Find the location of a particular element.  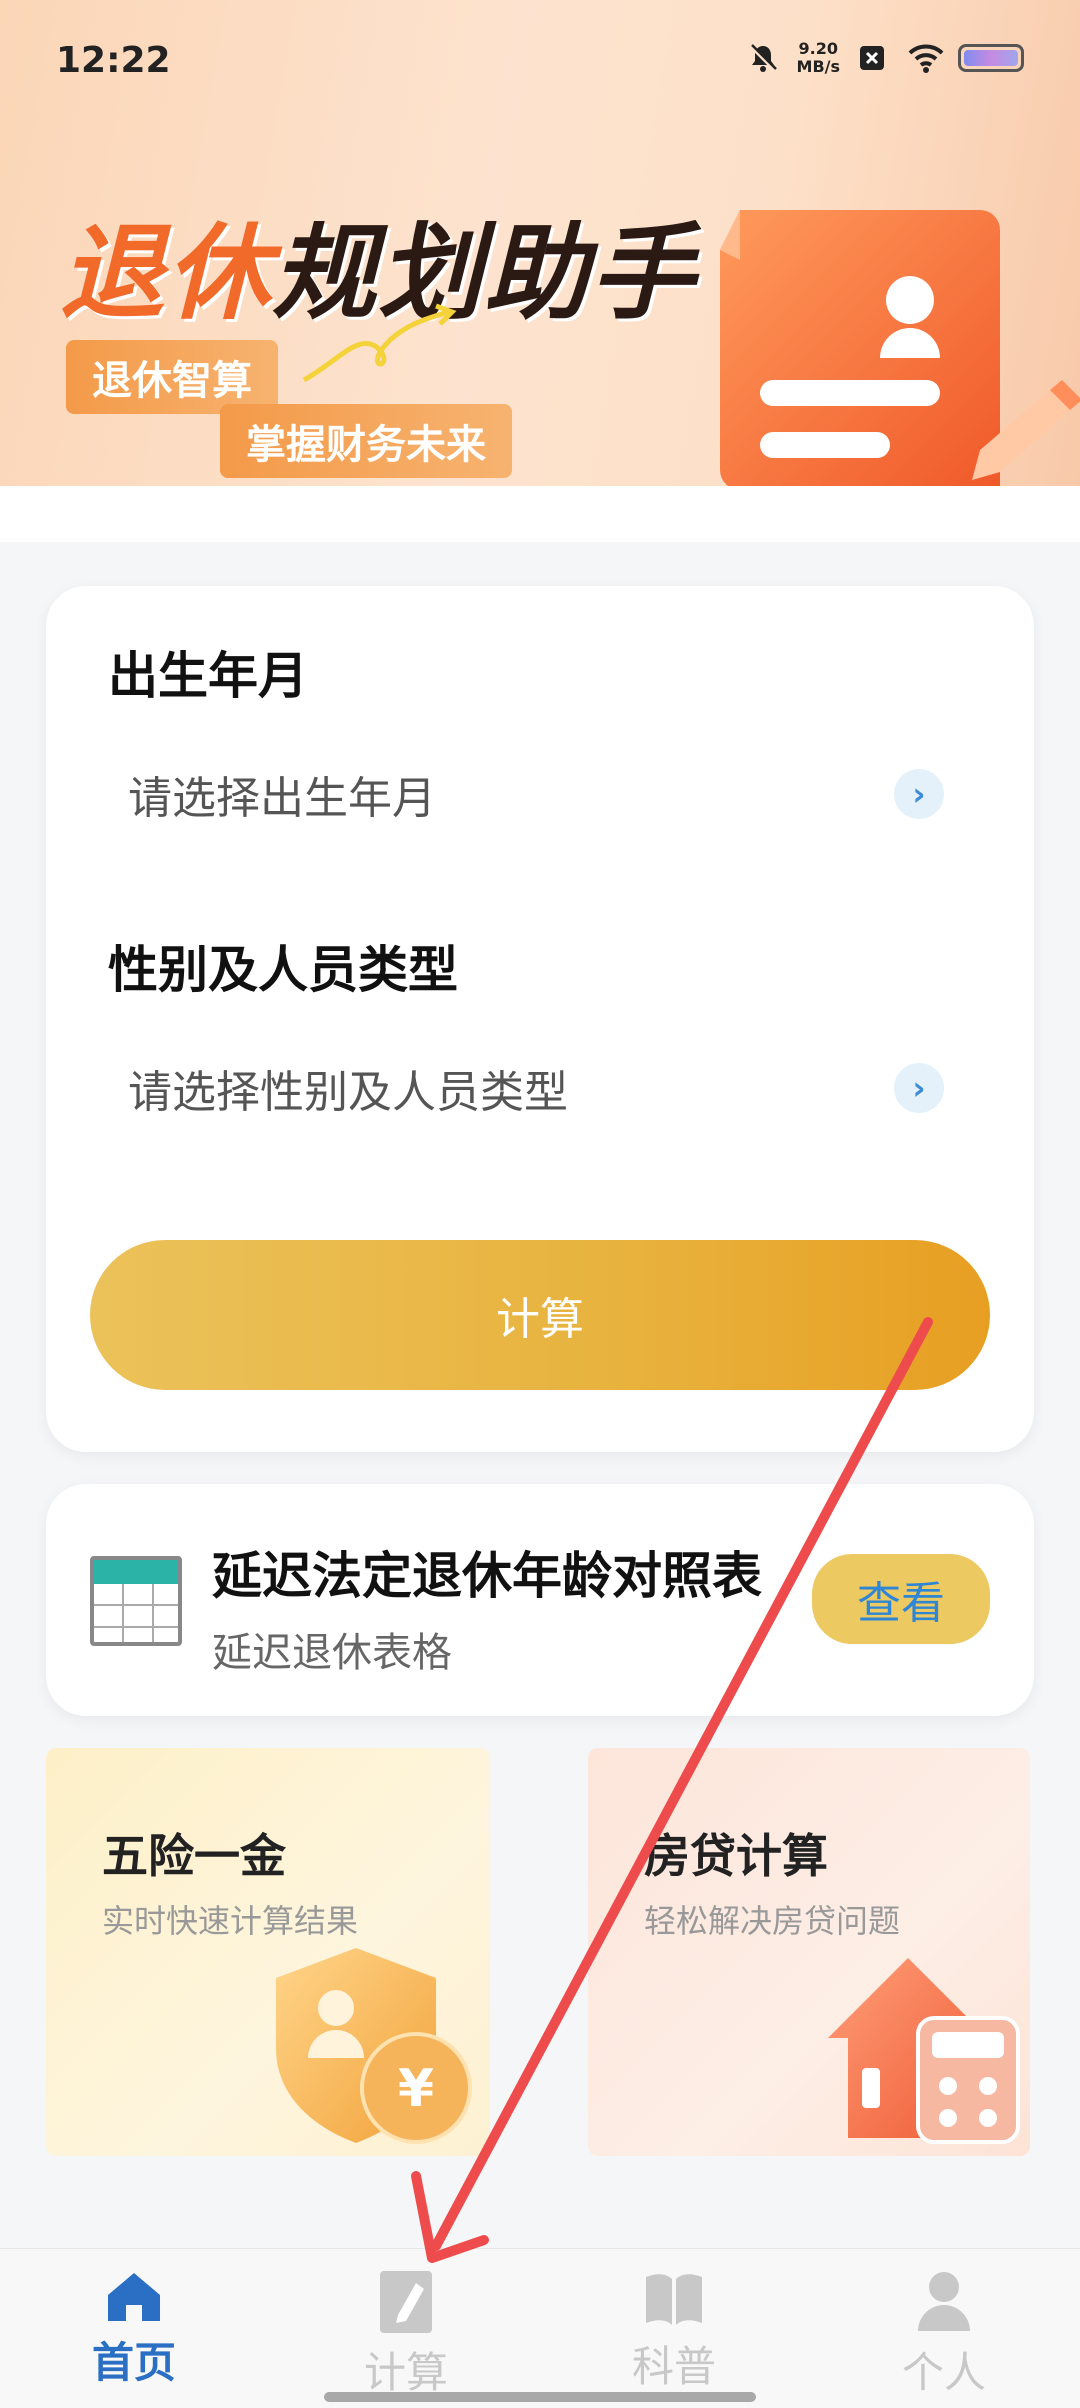

nav-profile: 个人 is located at coordinates (944, 2334).